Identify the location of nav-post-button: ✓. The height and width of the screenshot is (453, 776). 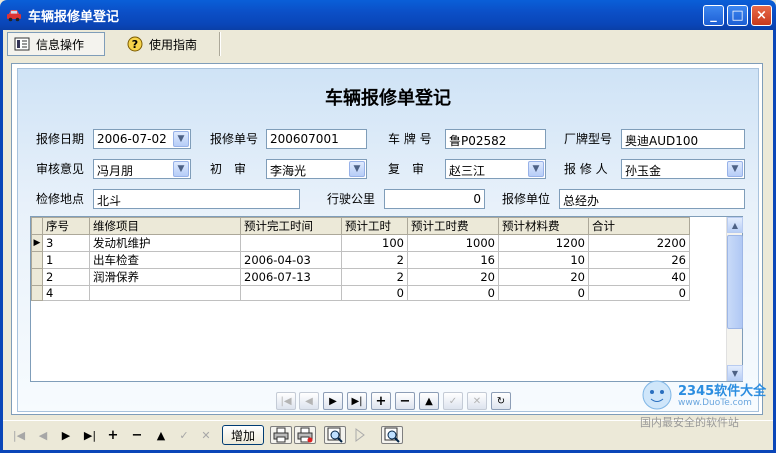
(453, 401).